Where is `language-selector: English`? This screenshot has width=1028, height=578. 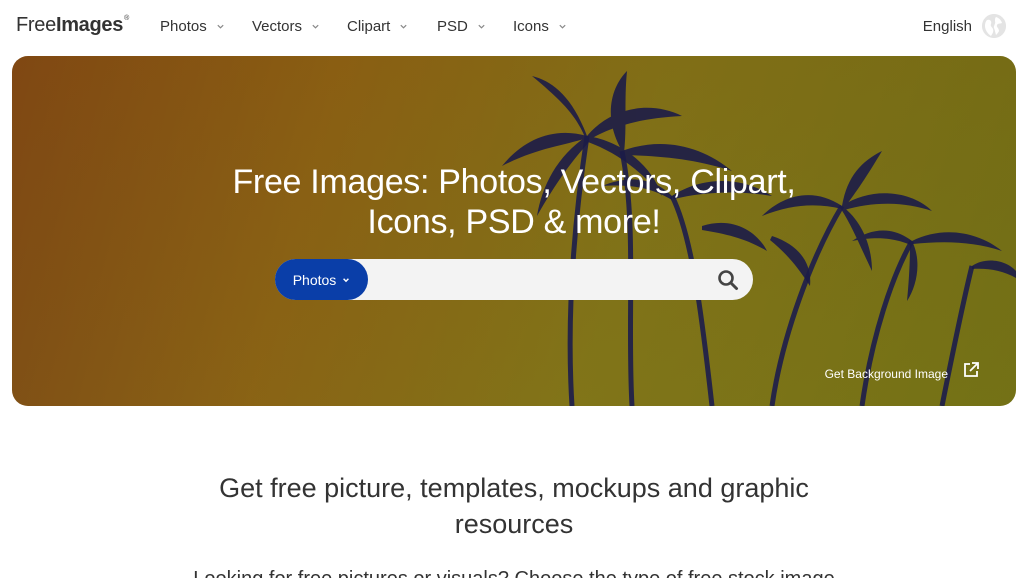
language-selector: English is located at coordinates (964, 26).